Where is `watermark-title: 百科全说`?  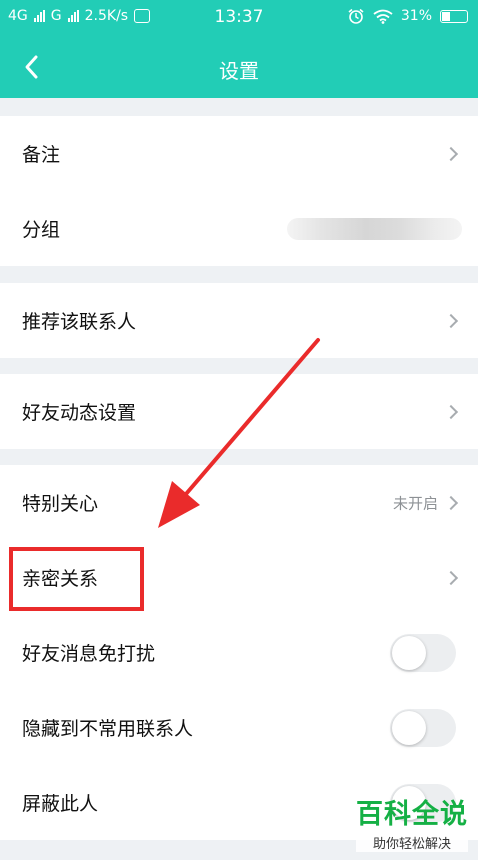 watermark-title: 百科全说 is located at coordinates (412, 814).